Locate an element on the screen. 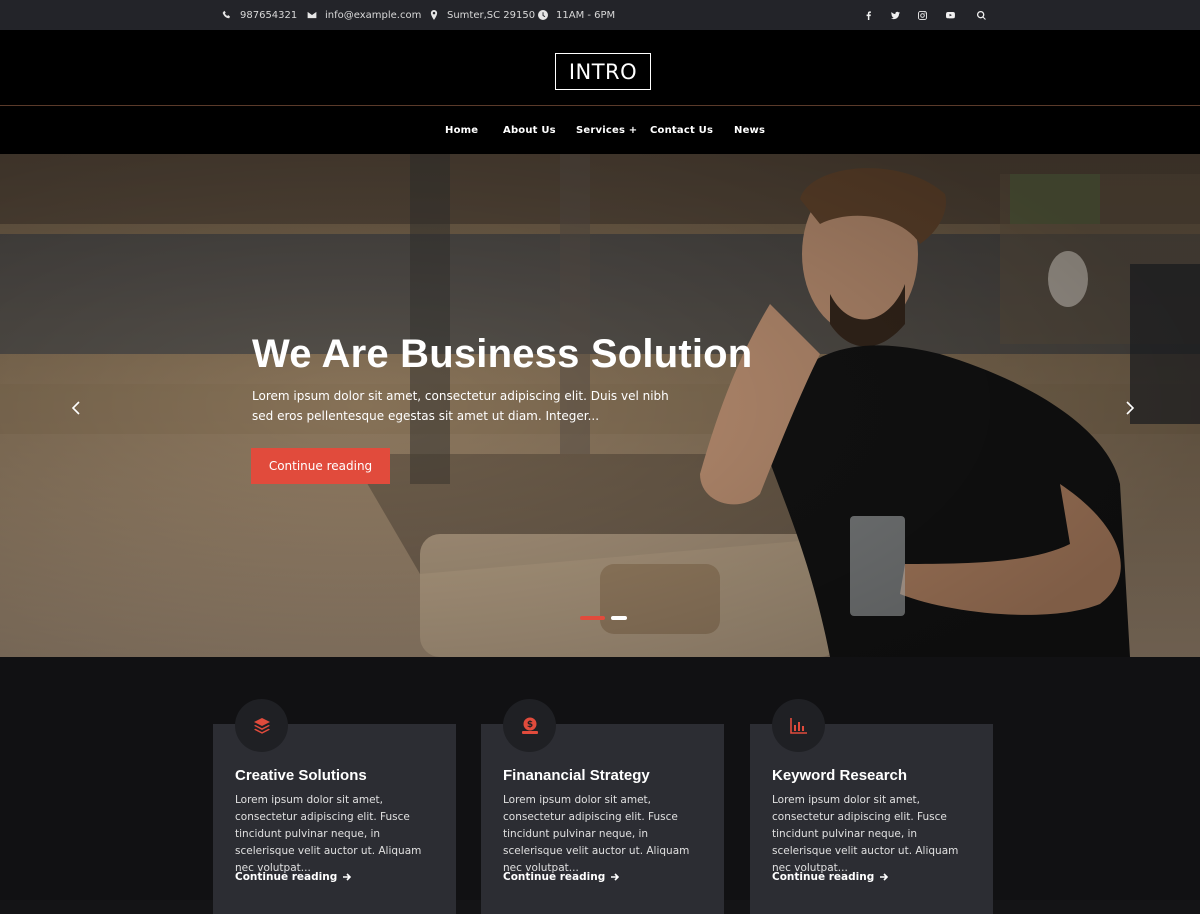  envelope-icon is located at coordinates (312, 15).